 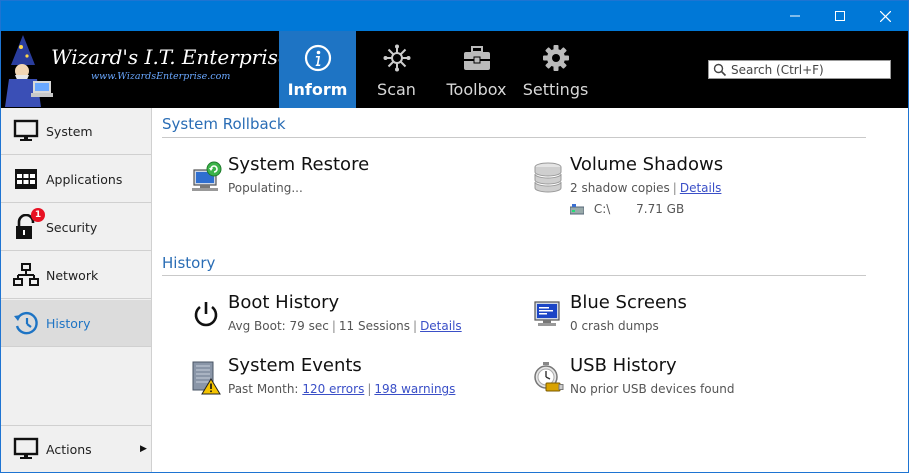 What do you see at coordinates (284, 302) in the screenshot?
I see `card-title: Boot History` at bounding box center [284, 302].